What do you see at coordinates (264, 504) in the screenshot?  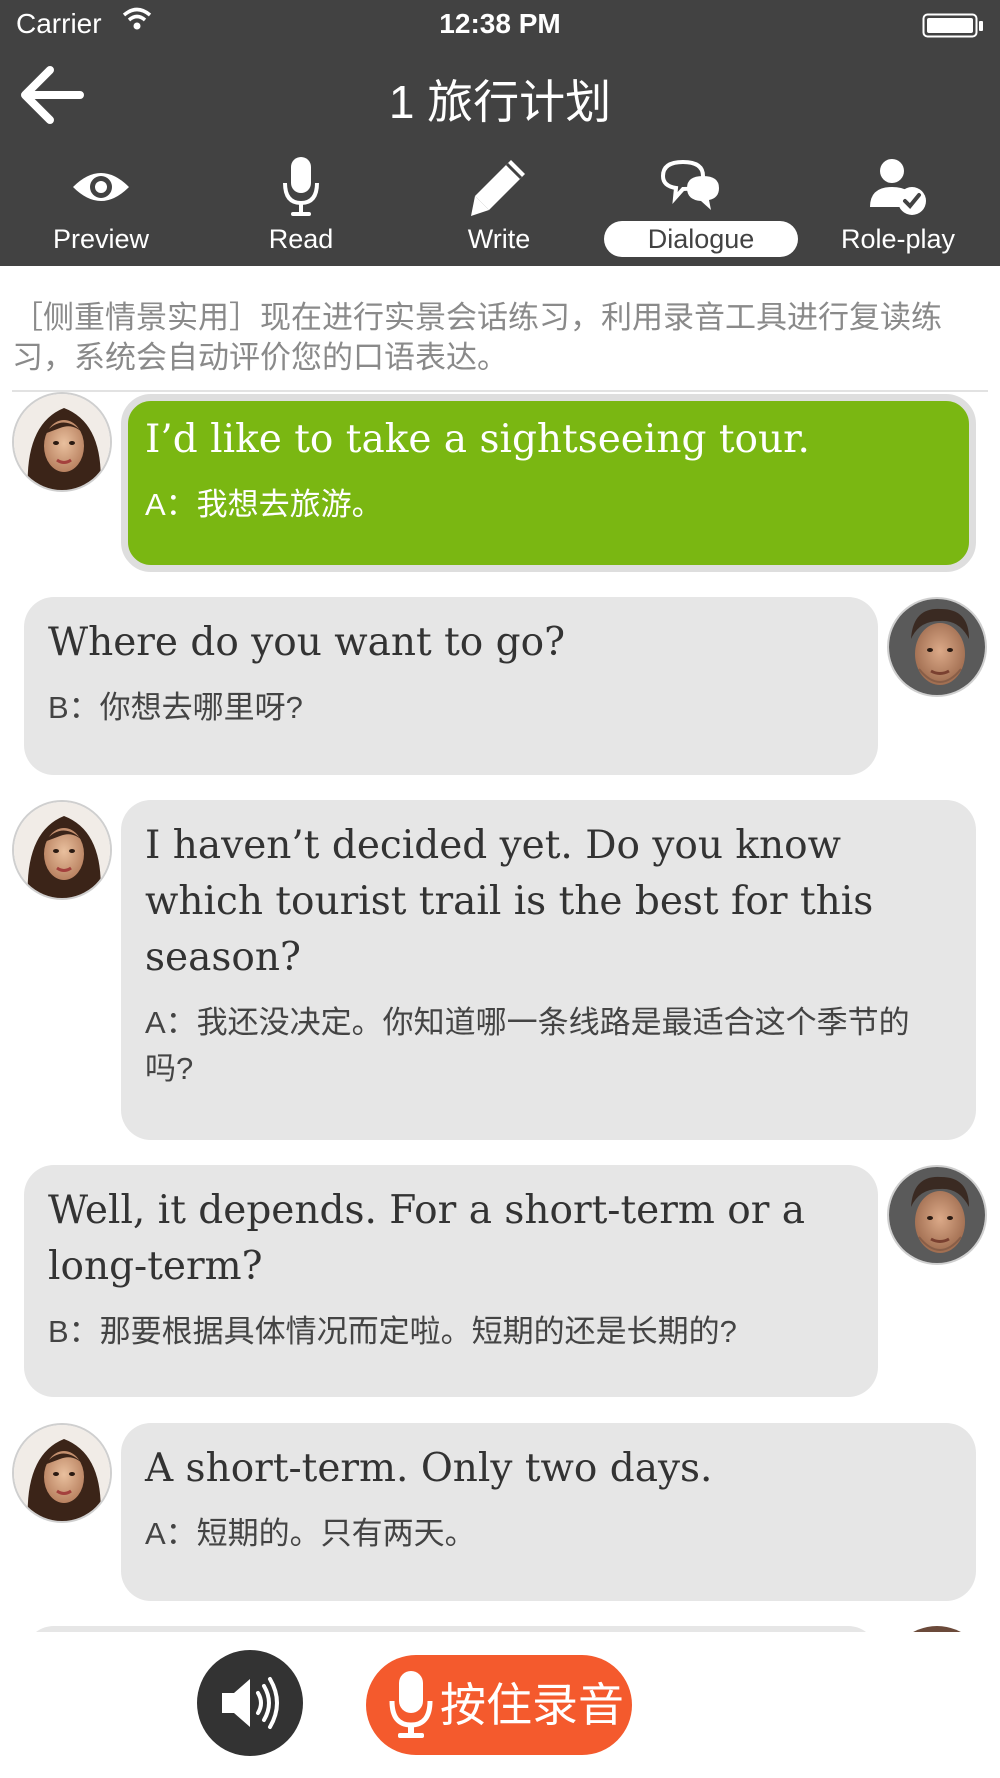 I see `dialogue-chinese: A：我想去旅游。` at bounding box center [264, 504].